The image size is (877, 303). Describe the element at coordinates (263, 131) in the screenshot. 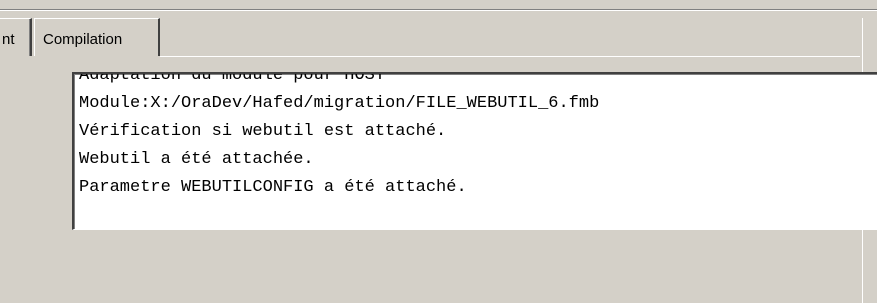

I see `log-line: Vérification si webutil est attaché.` at that location.